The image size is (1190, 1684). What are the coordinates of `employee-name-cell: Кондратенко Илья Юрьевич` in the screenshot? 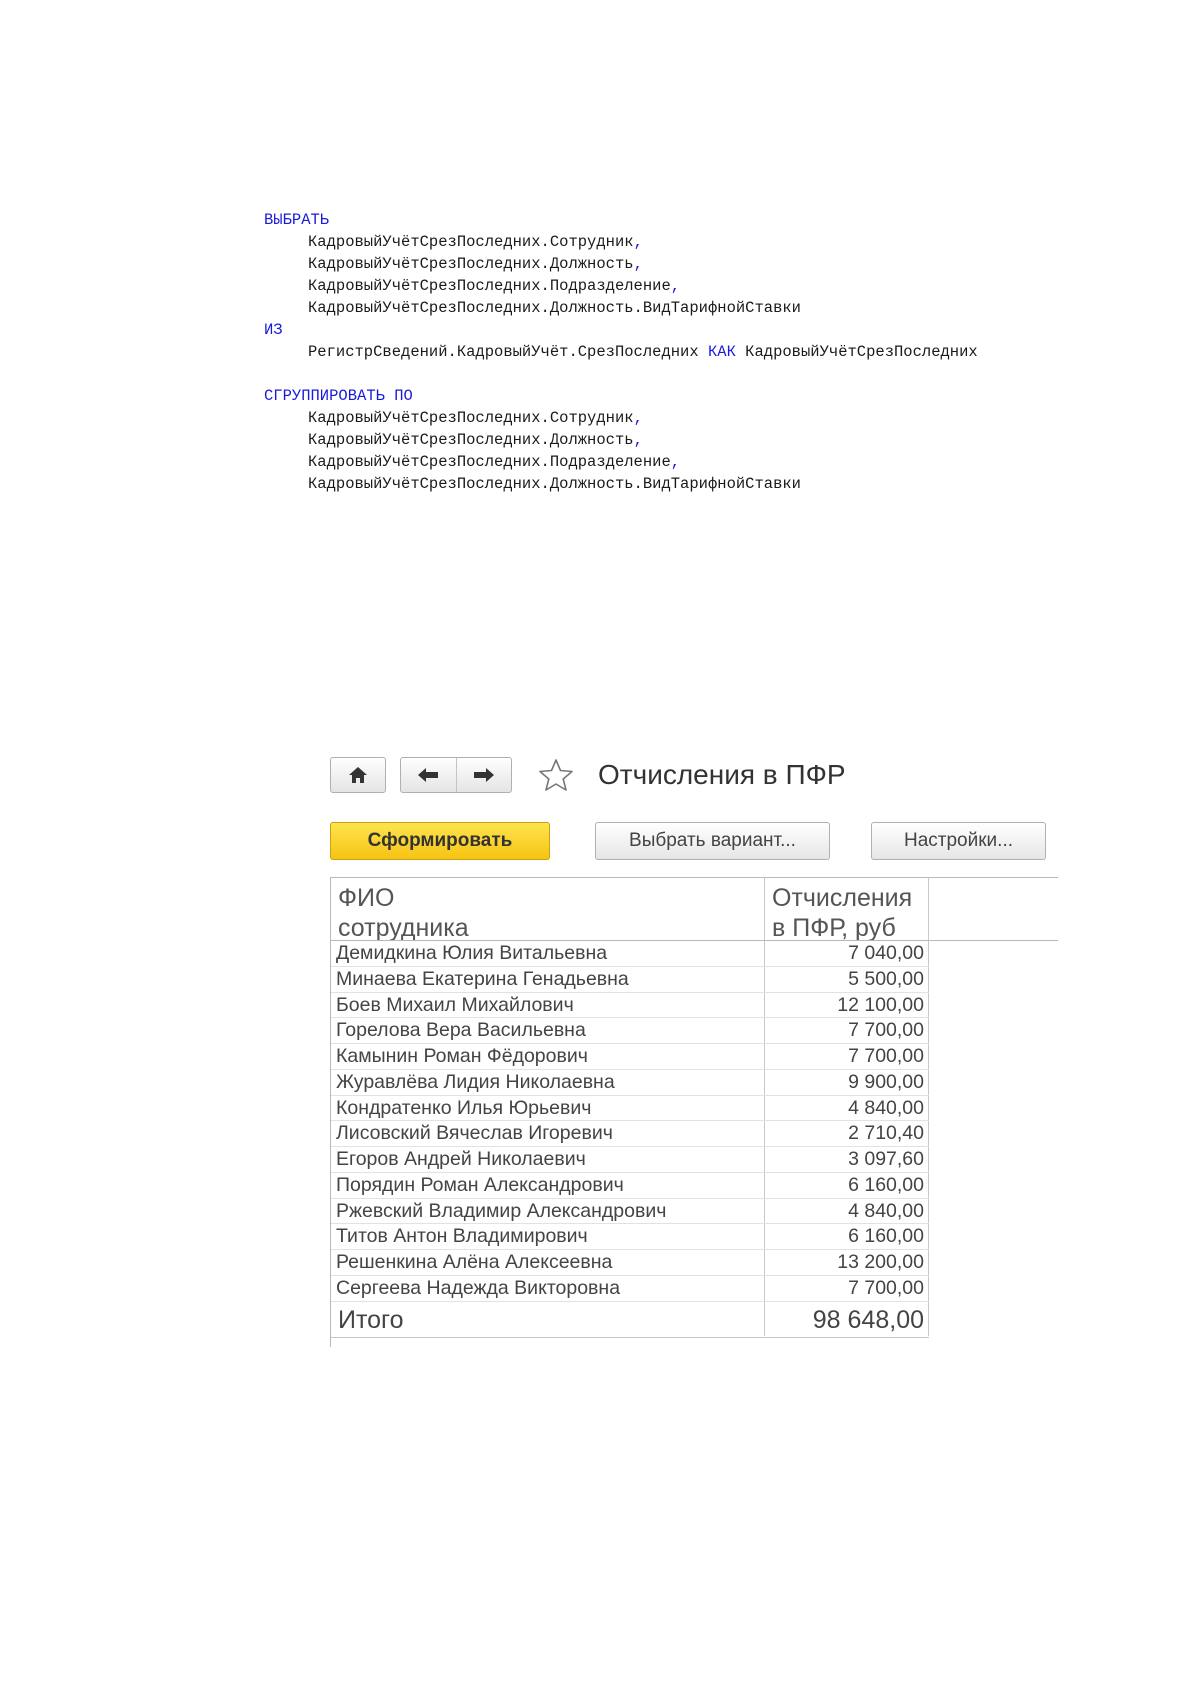 It's located at (464, 1107).